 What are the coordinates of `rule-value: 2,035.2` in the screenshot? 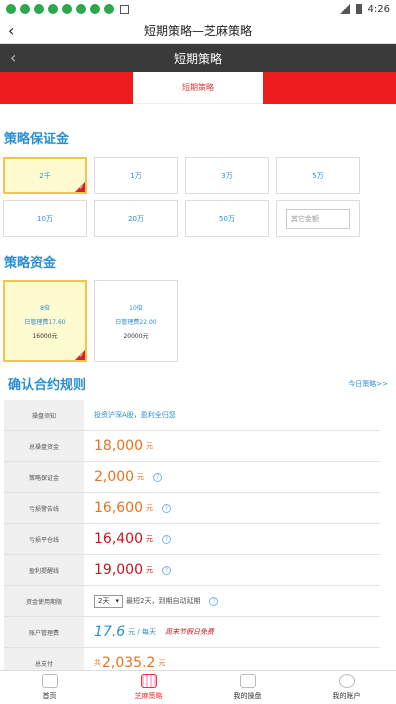 It's located at (129, 663).